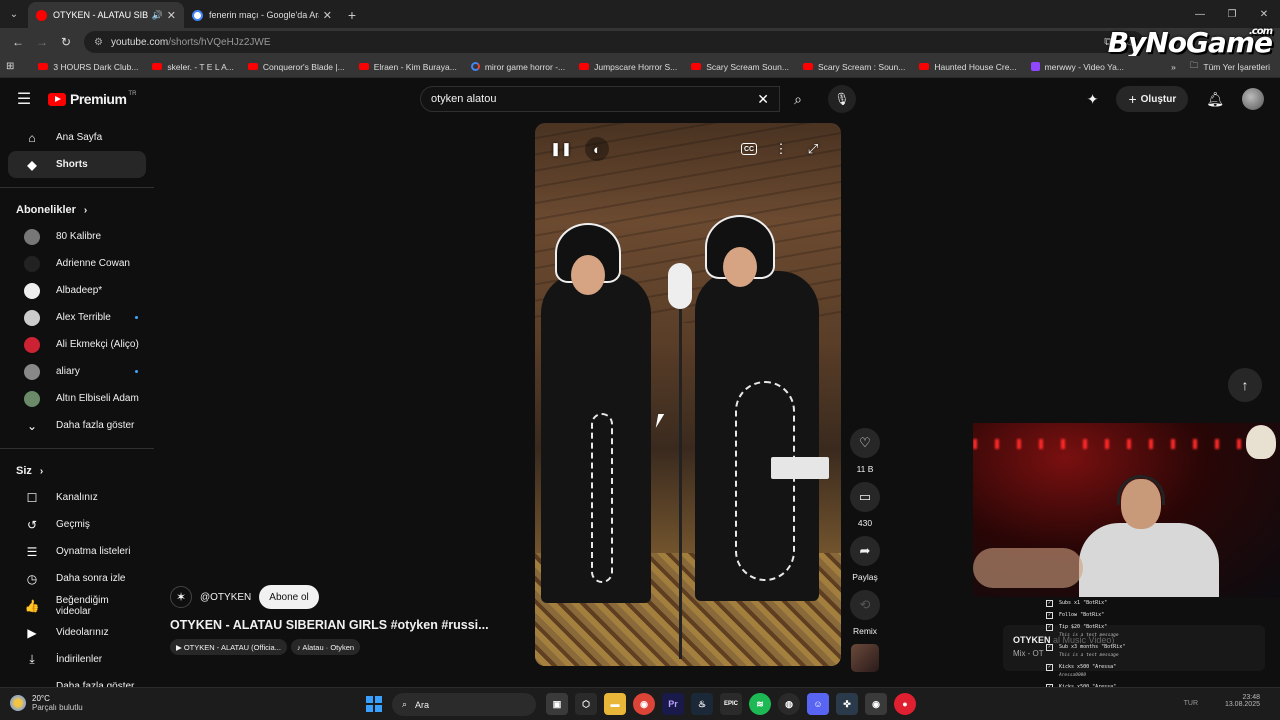 Image resolution: width=1280 pixels, height=720 pixels. What do you see at coordinates (77, 371) in the screenshot?
I see `subscription-item: aliary` at bounding box center [77, 371].